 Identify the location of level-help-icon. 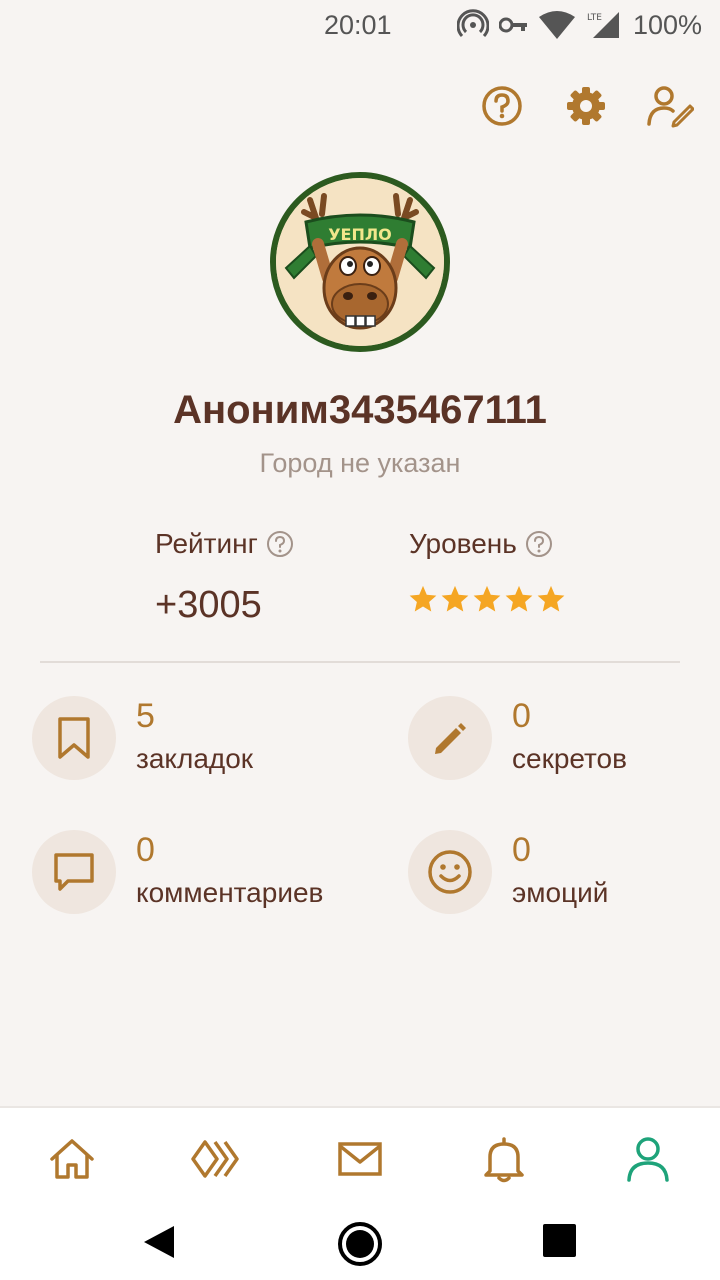
(539, 544).